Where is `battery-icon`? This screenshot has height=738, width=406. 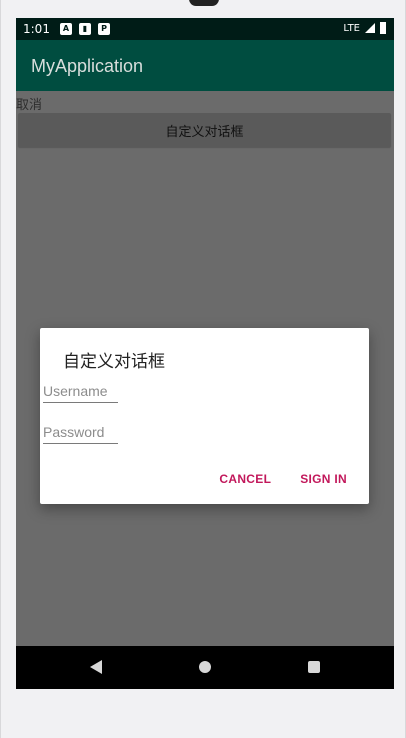 battery-icon is located at coordinates (383, 28).